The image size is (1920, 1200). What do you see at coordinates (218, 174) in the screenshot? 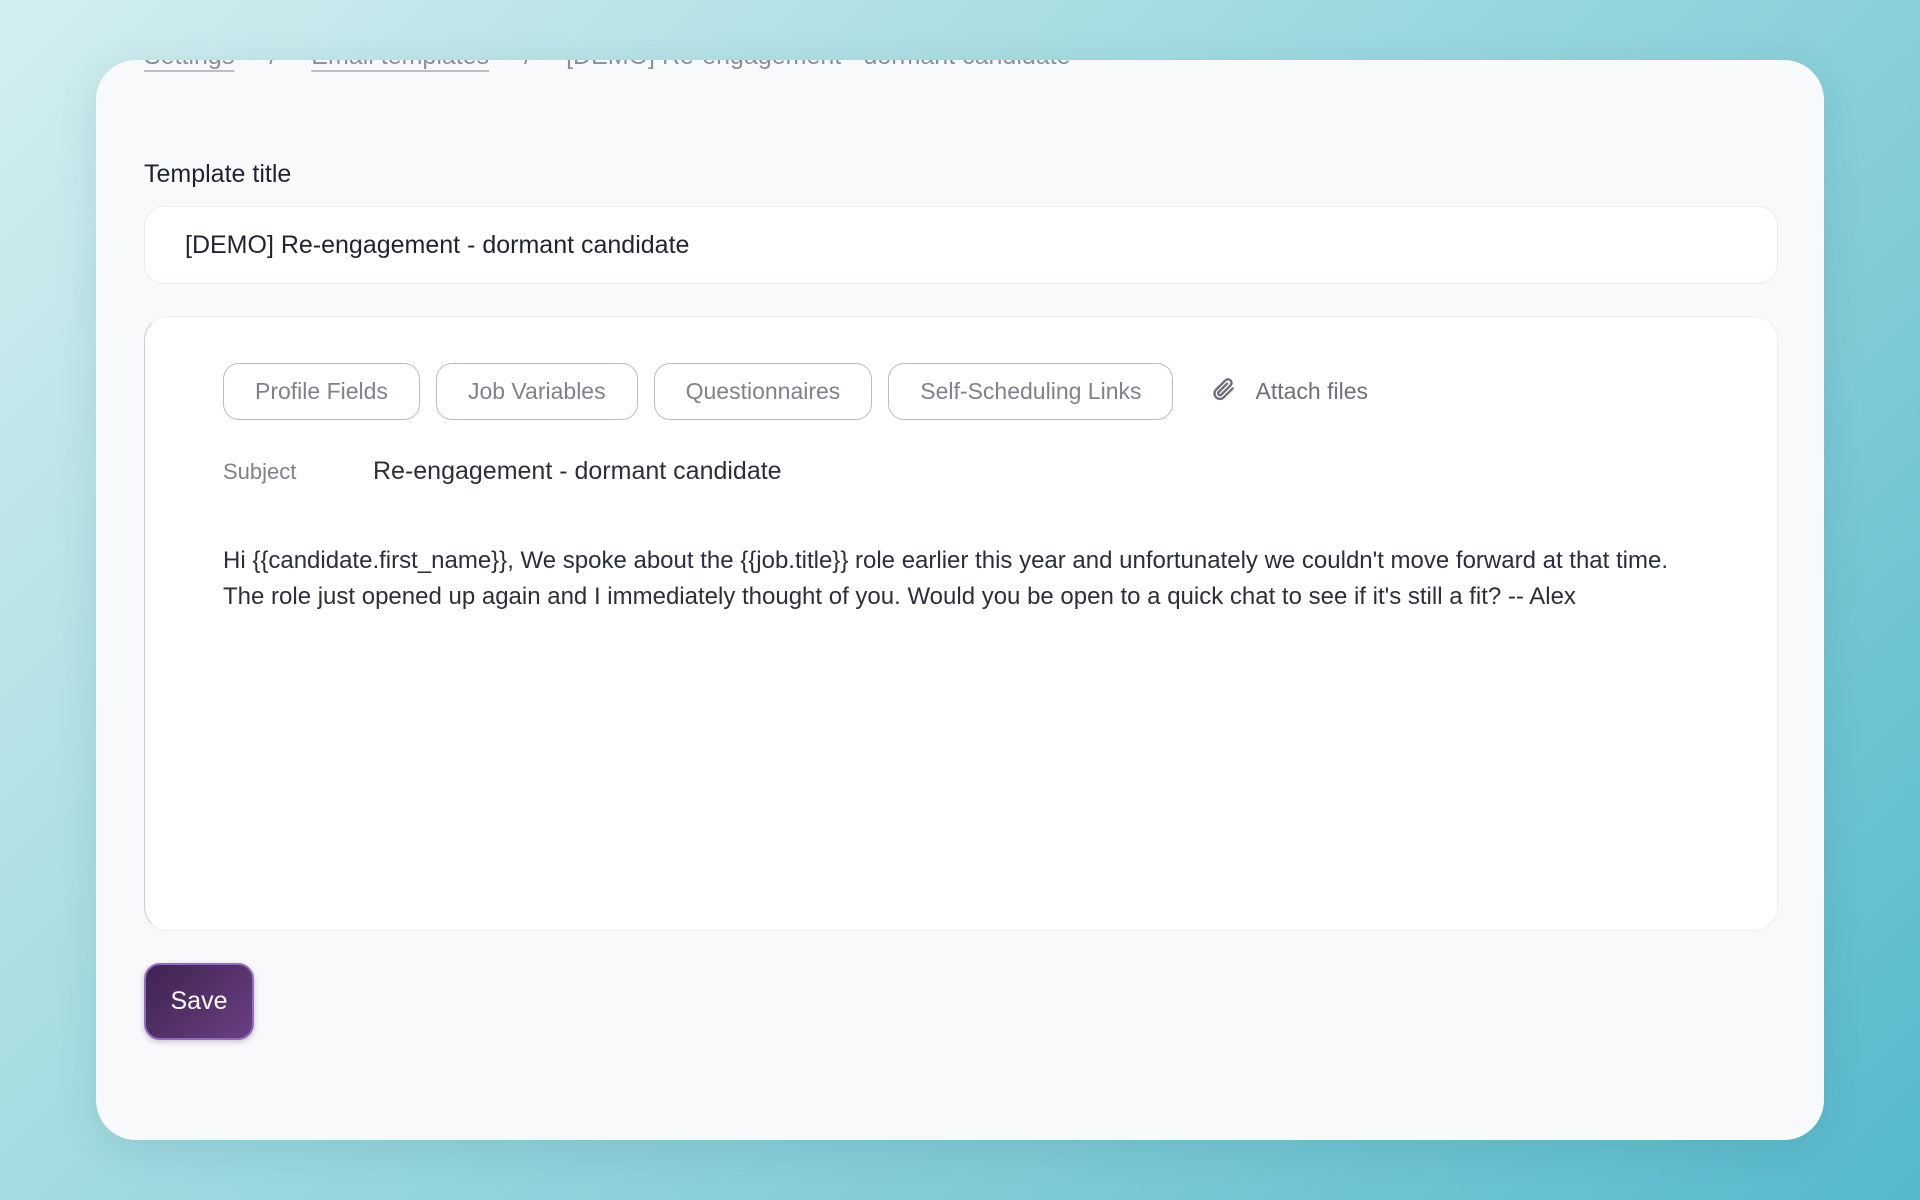
I see `template-title-label: Template title` at bounding box center [218, 174].